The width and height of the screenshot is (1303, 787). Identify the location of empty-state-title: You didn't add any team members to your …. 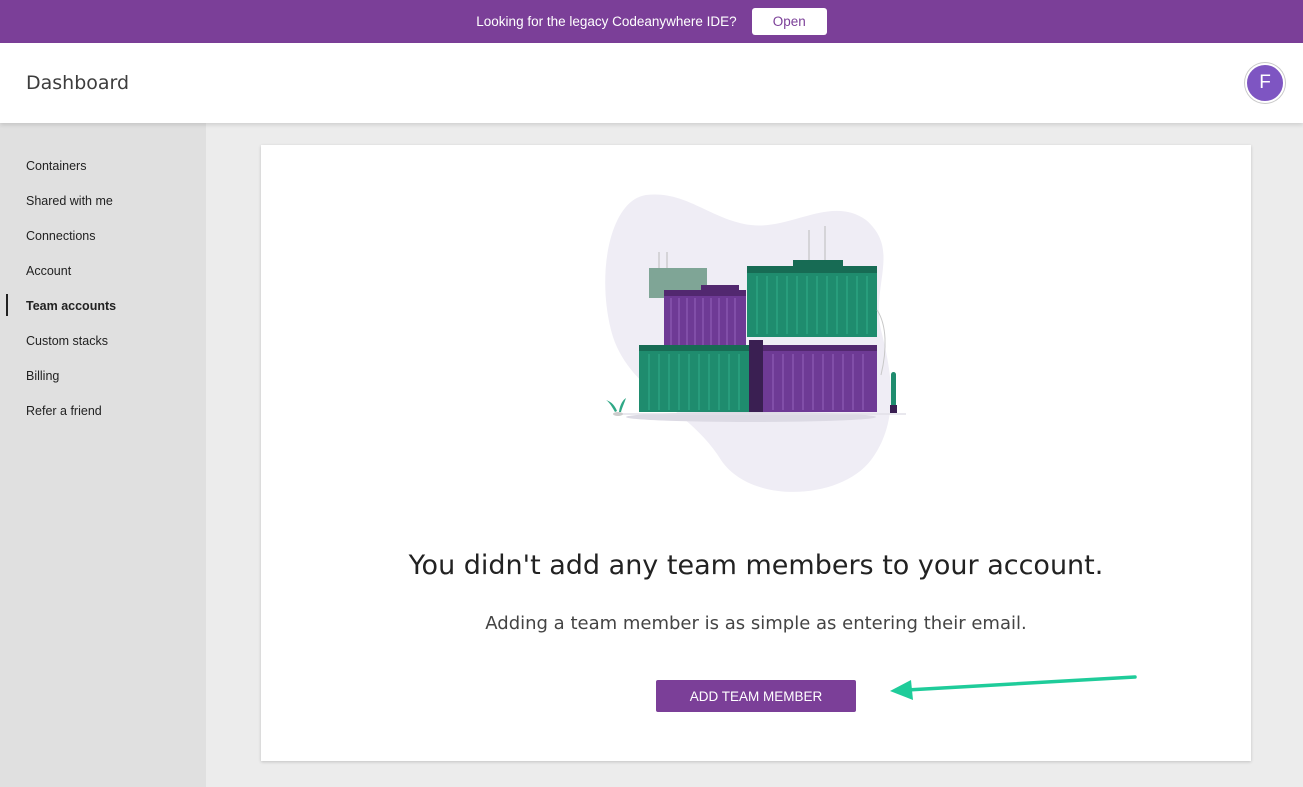
(756, 565).